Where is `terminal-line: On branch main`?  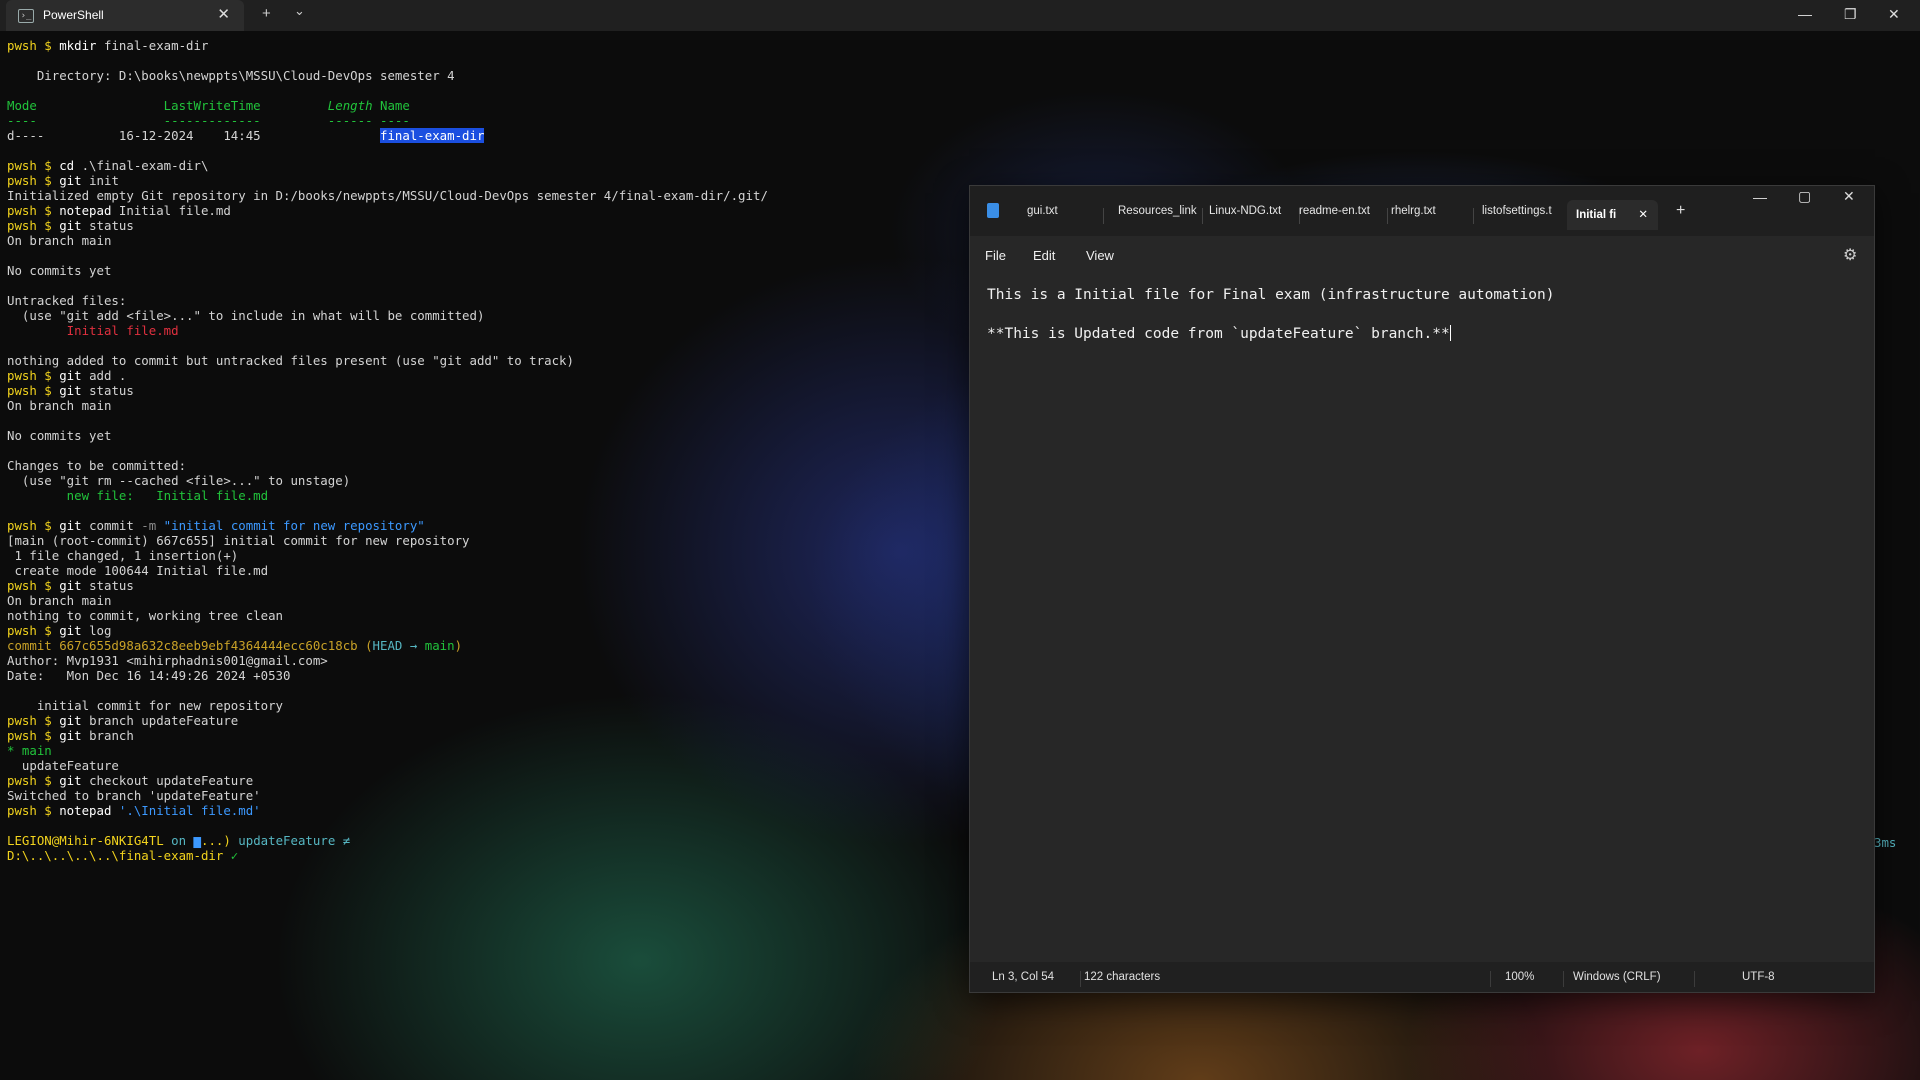 terminal-line: On branch main is located at coordinates (487, 600).